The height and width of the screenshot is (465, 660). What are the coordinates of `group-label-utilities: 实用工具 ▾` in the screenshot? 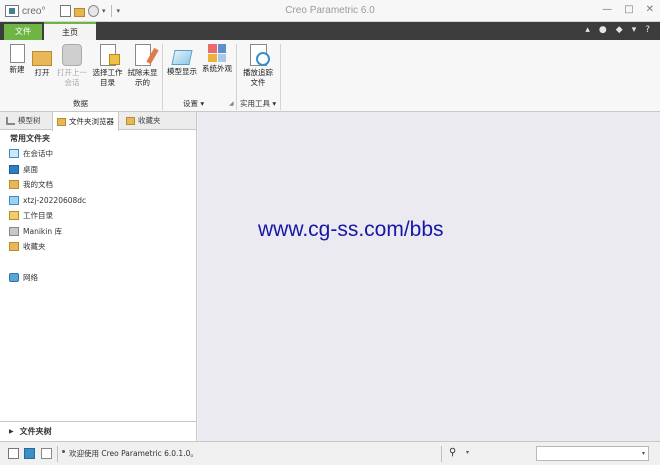 It's located at (258, 103).